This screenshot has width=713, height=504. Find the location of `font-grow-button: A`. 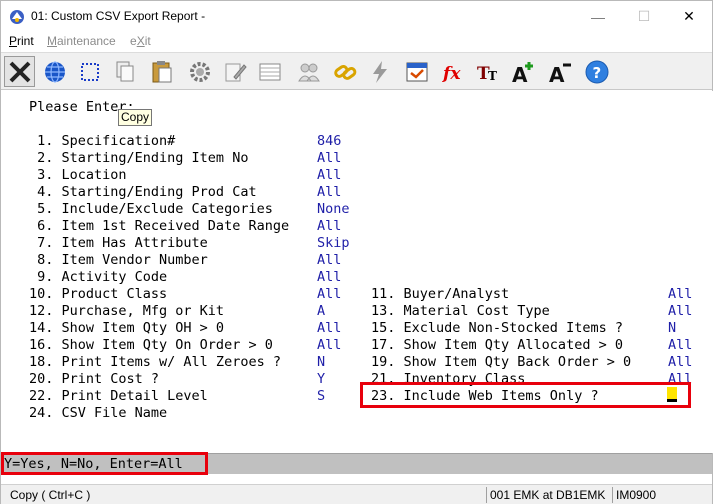

font-grow-button: A is located at coordinates (523, 71).